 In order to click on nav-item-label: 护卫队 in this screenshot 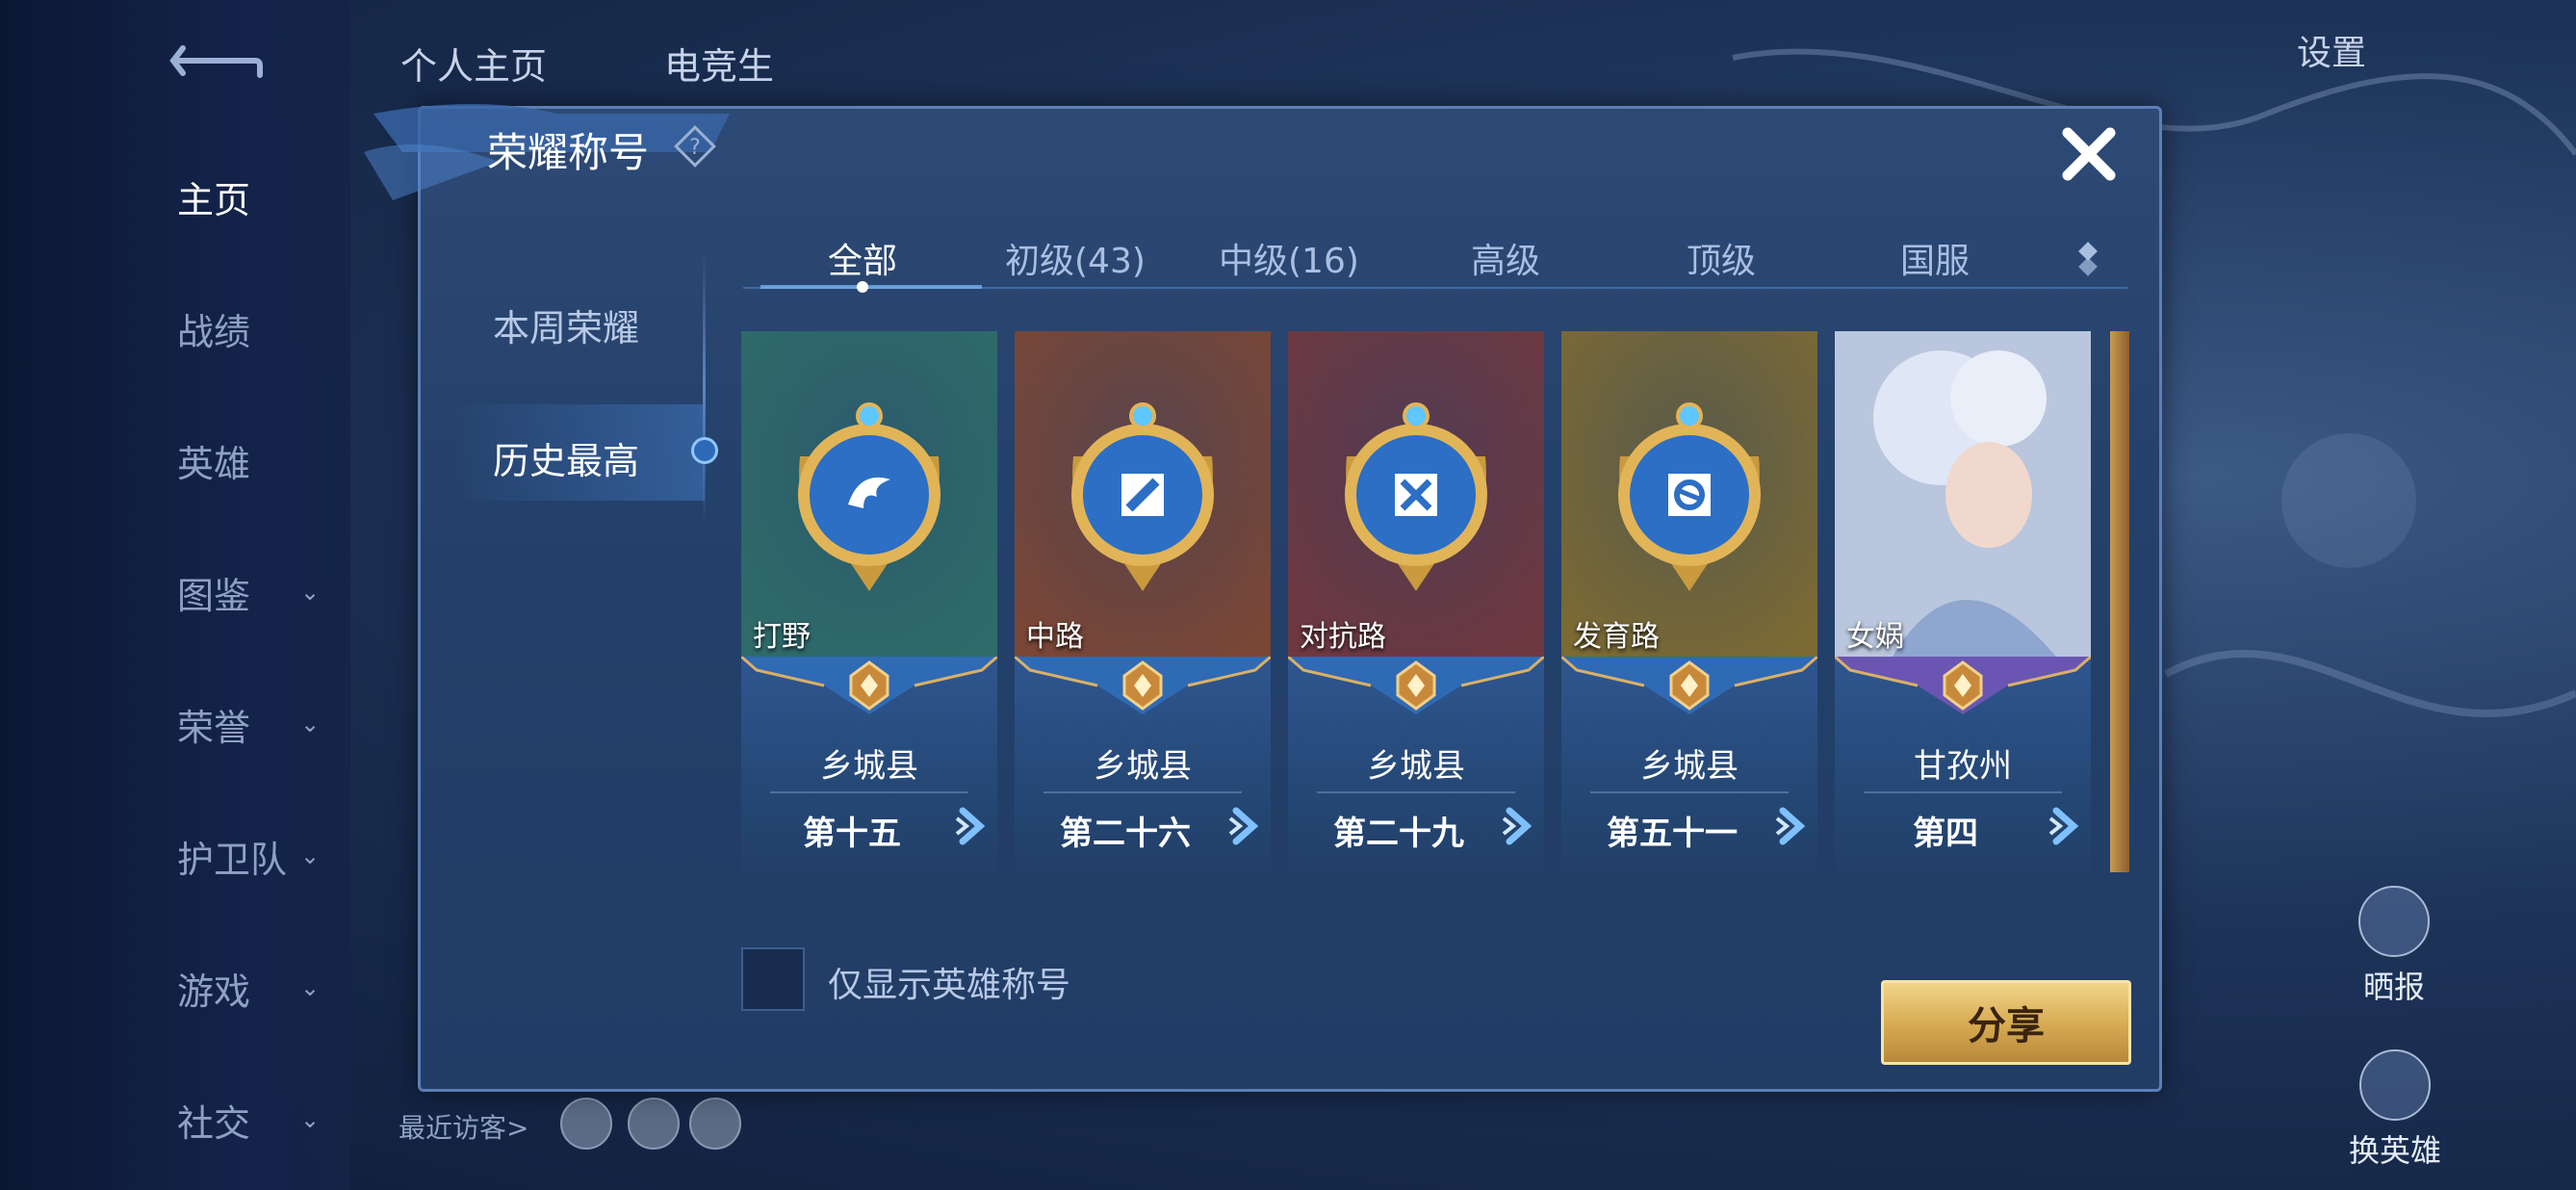, I will do `click(232, 860)`.